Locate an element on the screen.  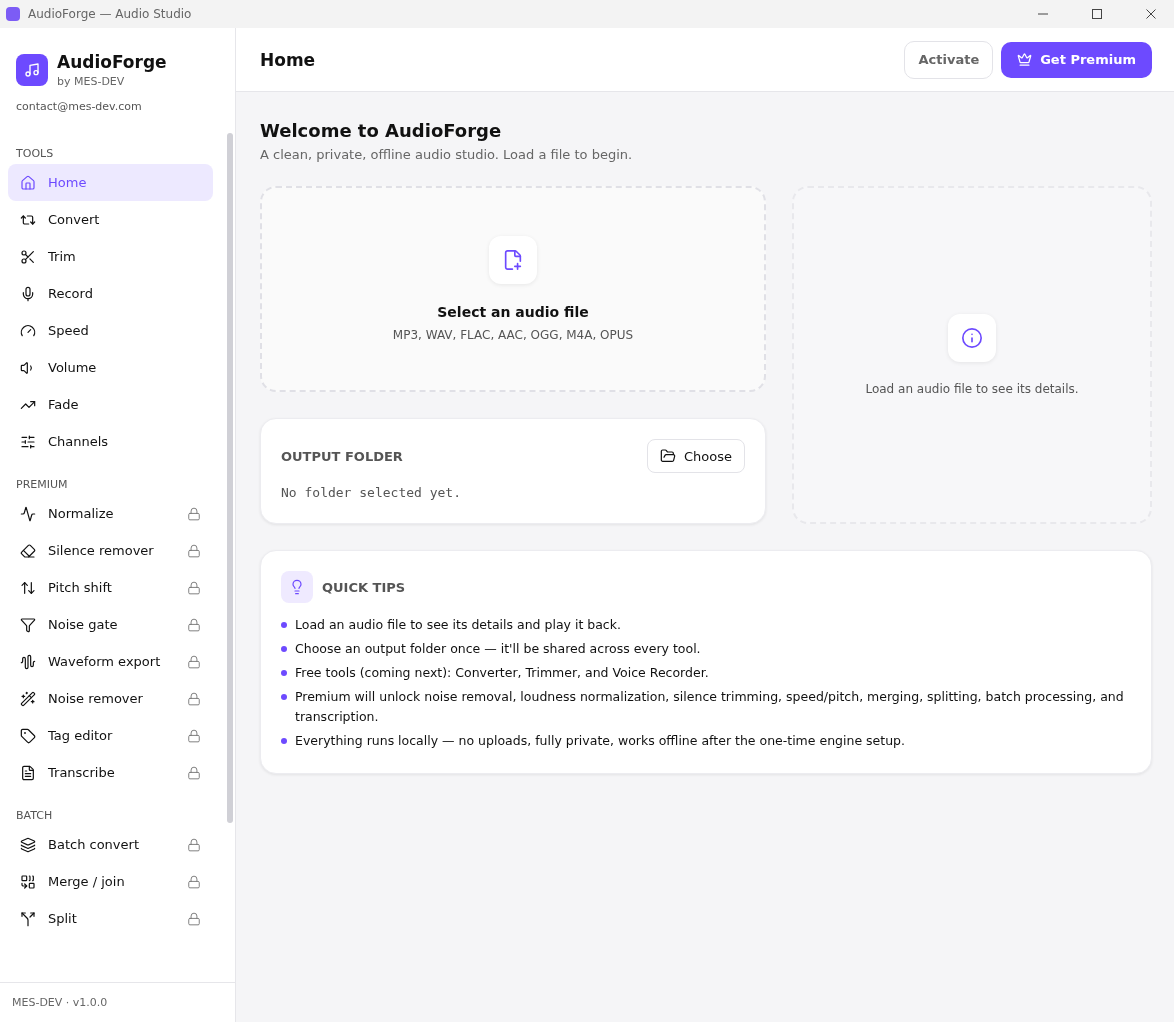
nav-item: Batch convert is located at coordinates (110, 844).